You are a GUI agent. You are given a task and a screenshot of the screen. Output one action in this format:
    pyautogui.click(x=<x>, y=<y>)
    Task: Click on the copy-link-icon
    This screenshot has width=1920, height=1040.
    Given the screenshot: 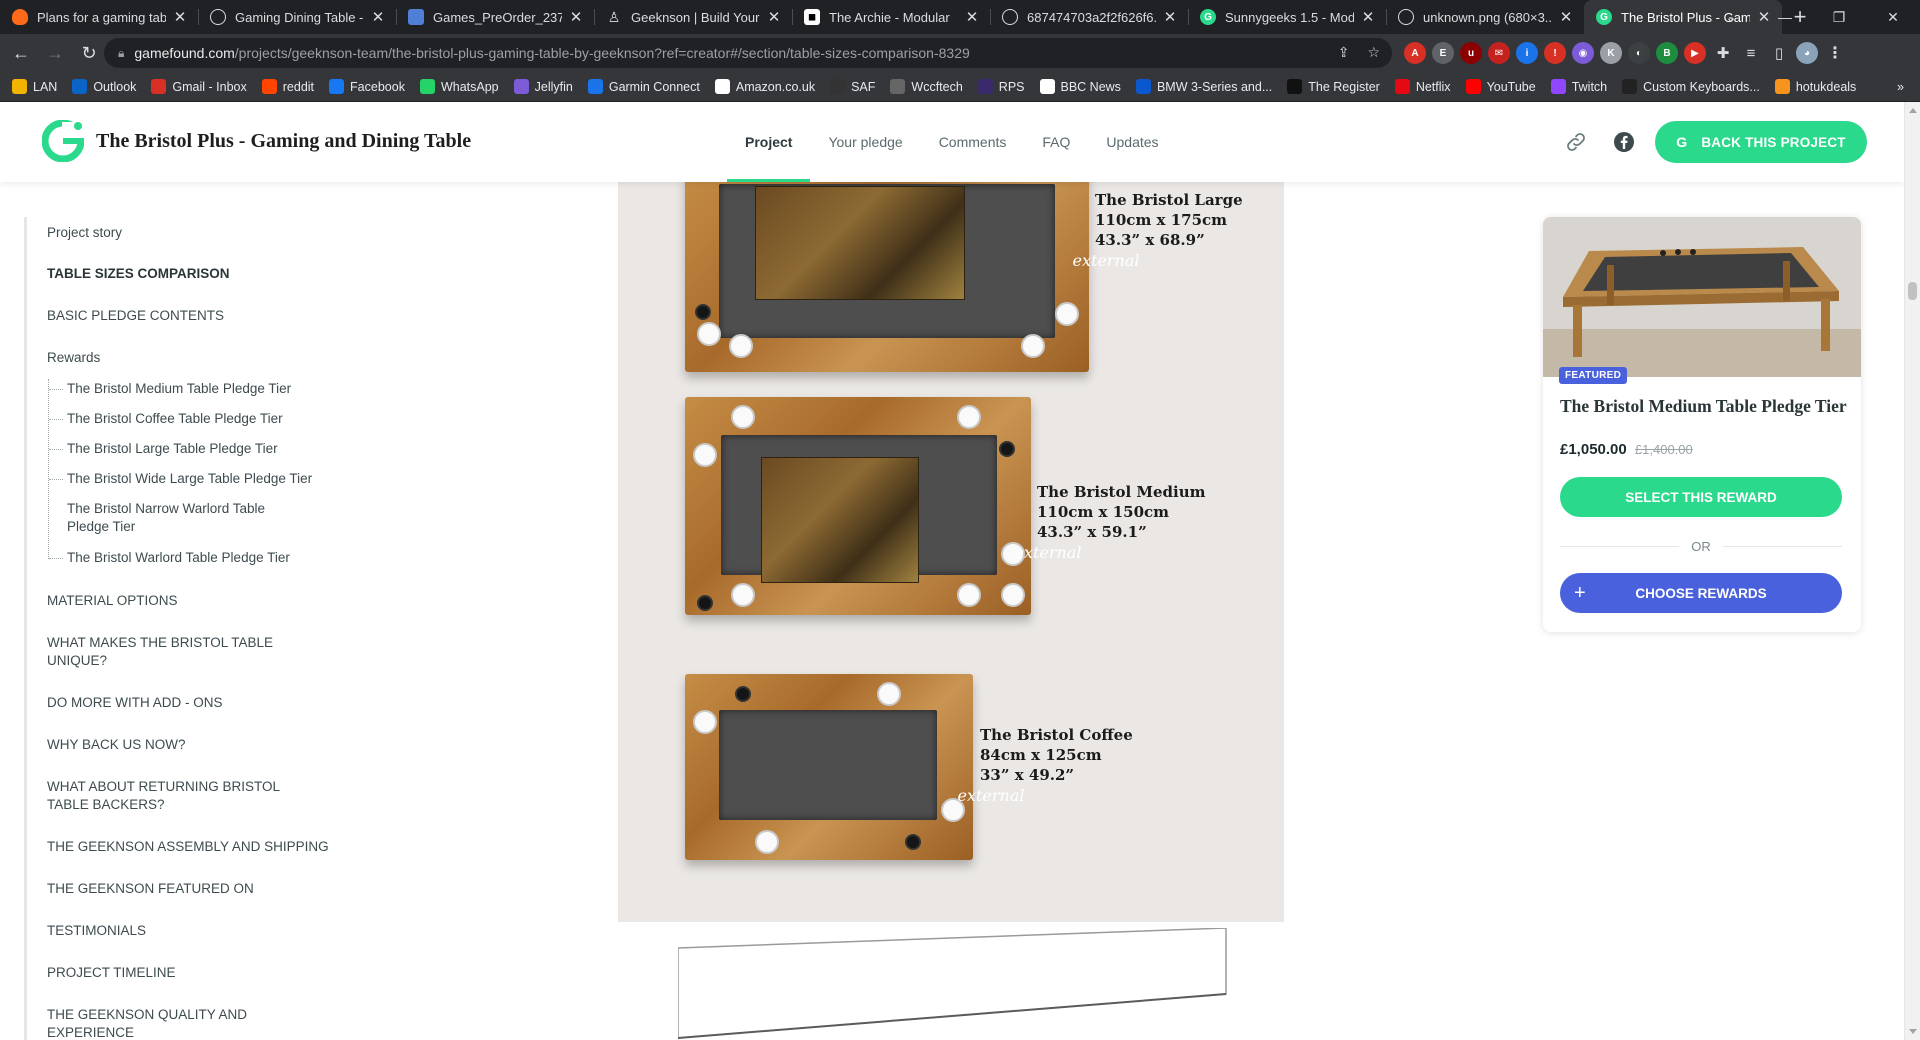 What is the action you would take?
    pyautogui.click(x=1576, y=142)
    